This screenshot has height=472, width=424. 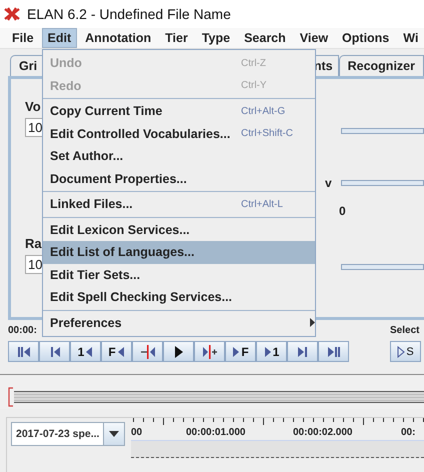 I want to click on step-back-button: 1, so click(x=85, y=351).